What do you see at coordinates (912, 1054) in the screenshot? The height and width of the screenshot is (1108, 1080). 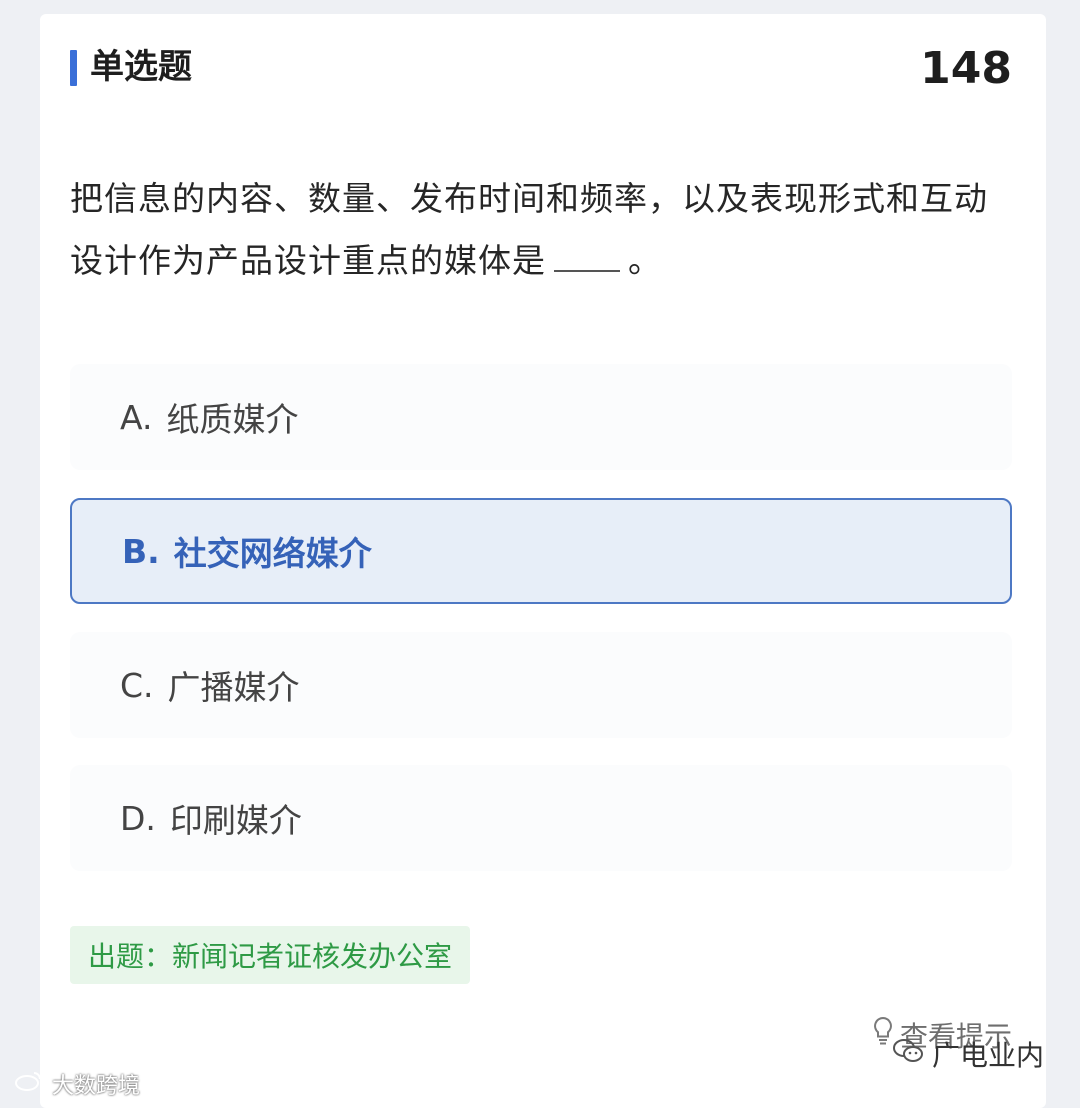 I see `wechat-icon` at bounding box center [912, 1054].